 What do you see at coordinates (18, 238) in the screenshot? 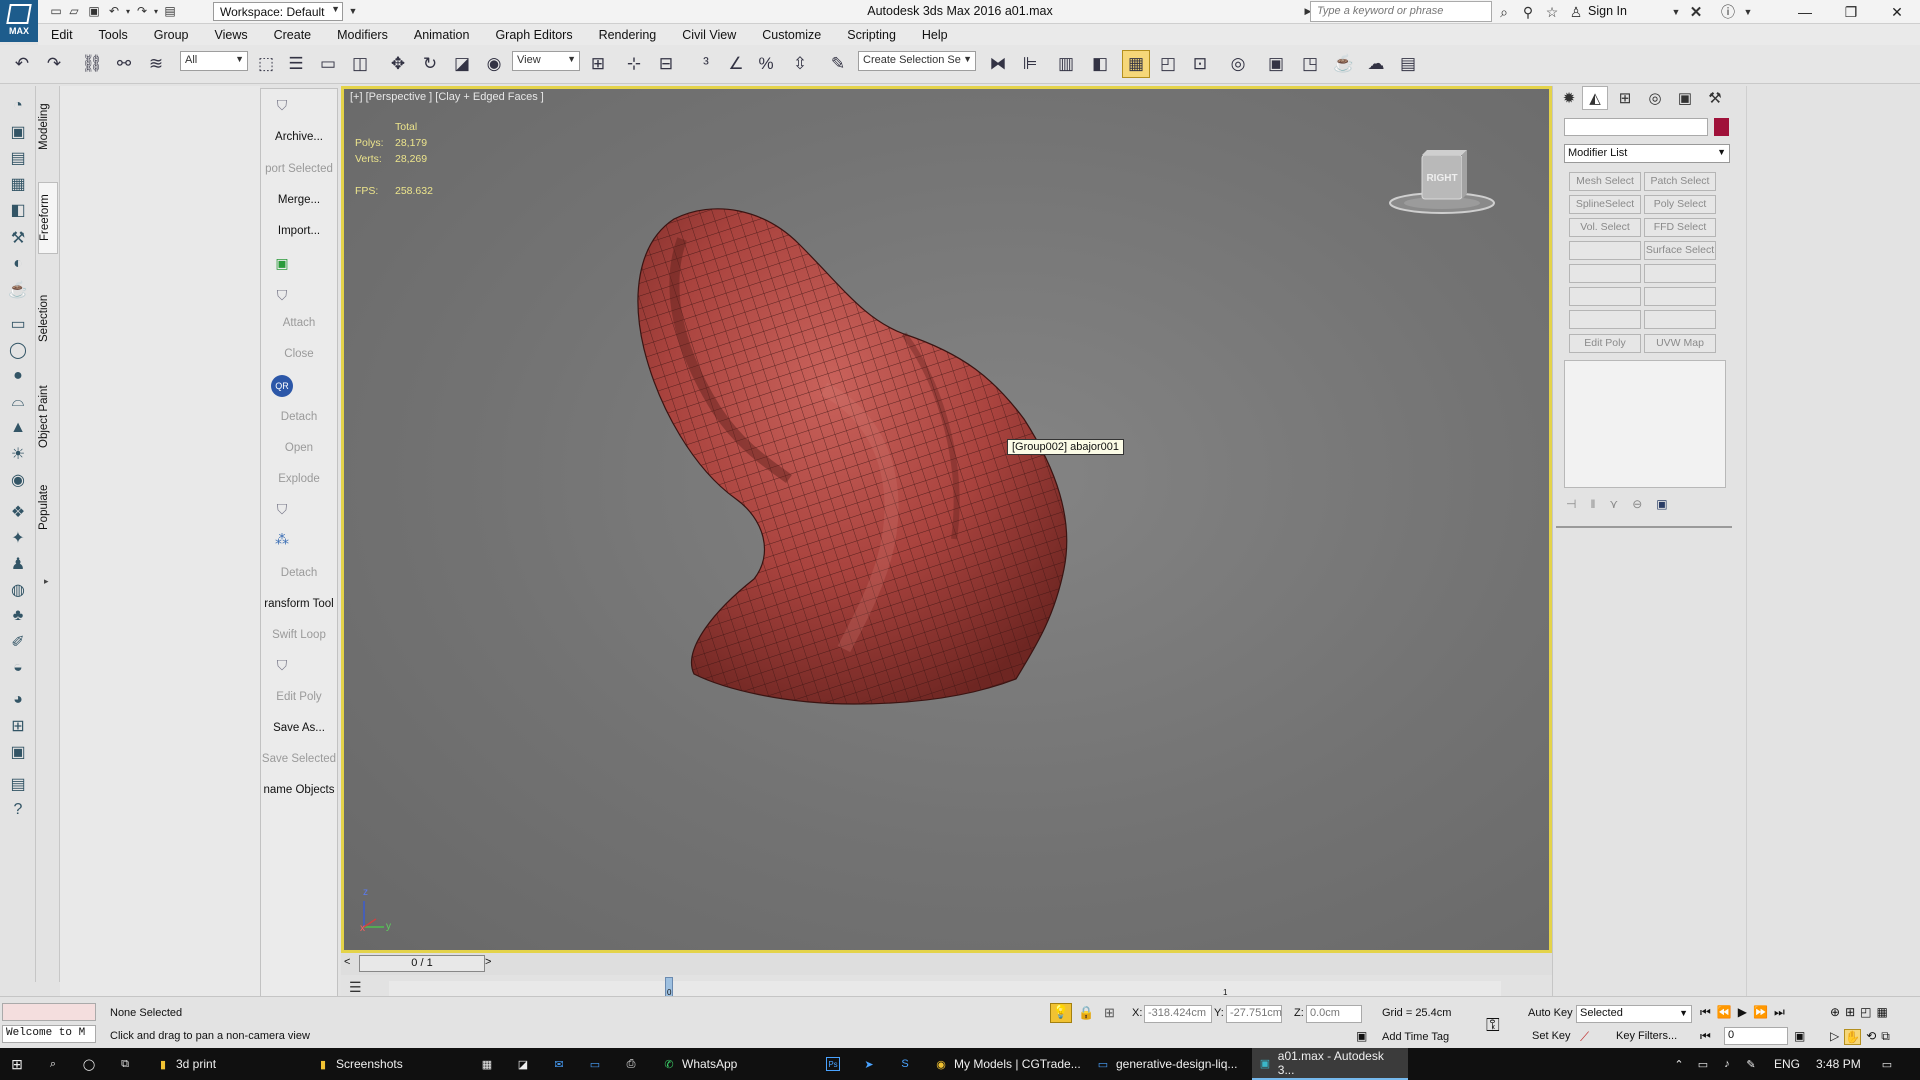
I see `tools-icon: ⚒` at bounding box center [18, 238].